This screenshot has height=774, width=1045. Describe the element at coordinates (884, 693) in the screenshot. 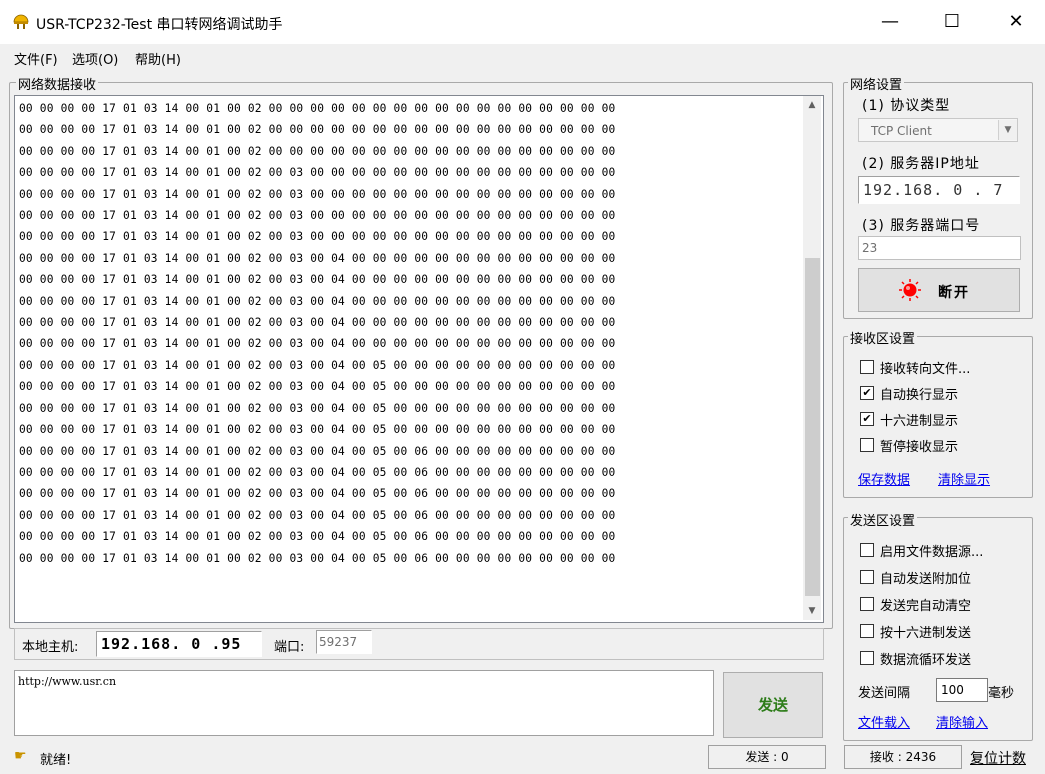

I see `send-interval-label: 发送间隔` at that location.